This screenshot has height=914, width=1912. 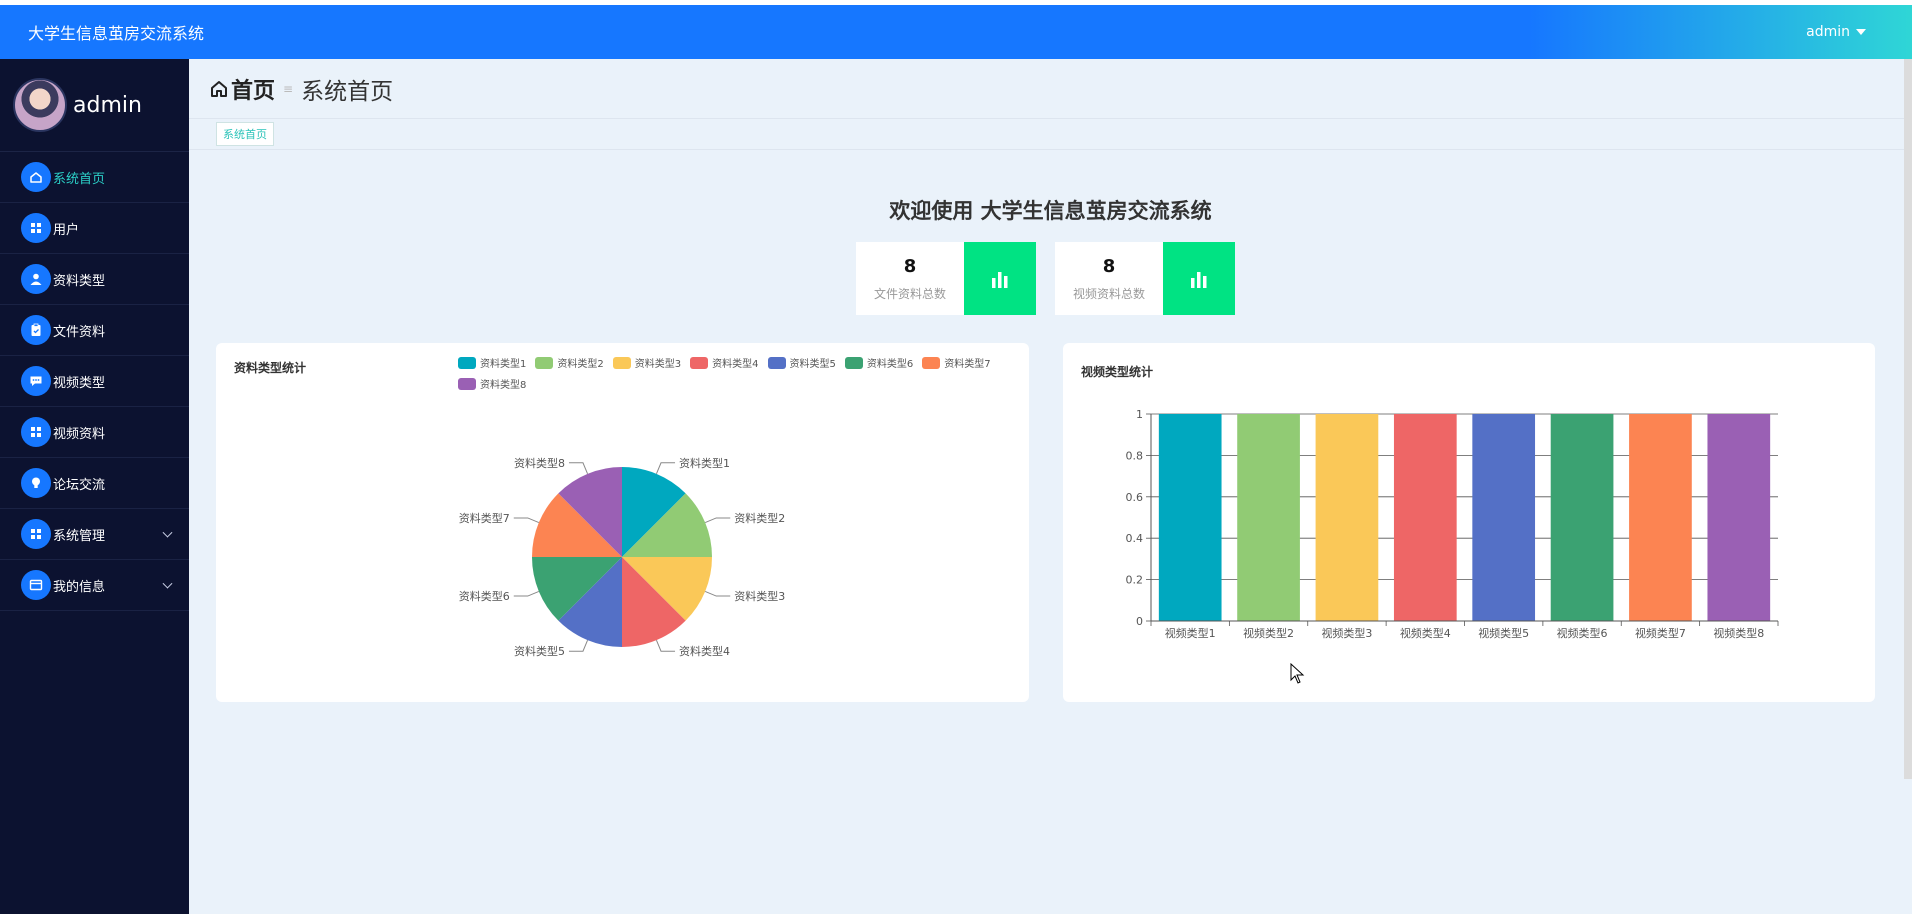 I want to click on bulb-icon, so click(x=36, y=483).